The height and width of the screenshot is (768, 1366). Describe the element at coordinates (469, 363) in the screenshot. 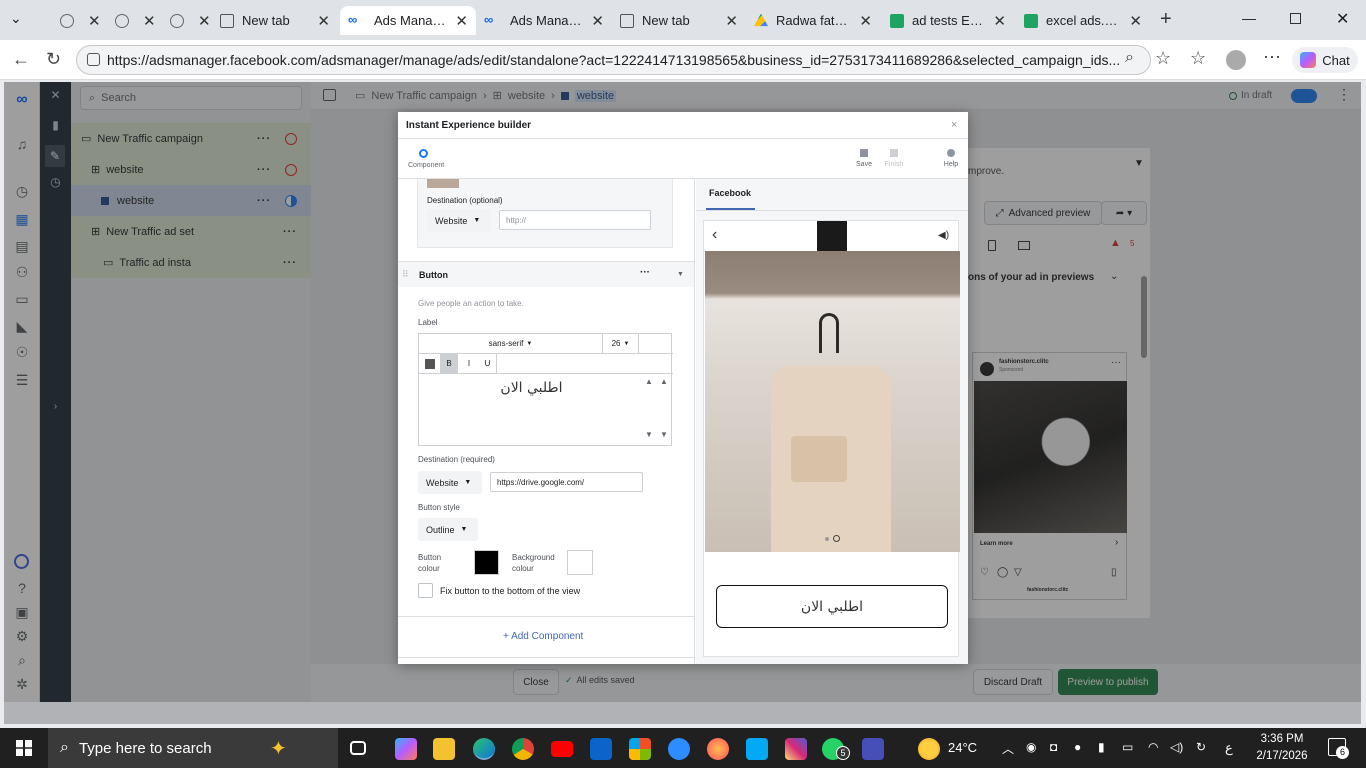

I see `italic-button: I` at that location.